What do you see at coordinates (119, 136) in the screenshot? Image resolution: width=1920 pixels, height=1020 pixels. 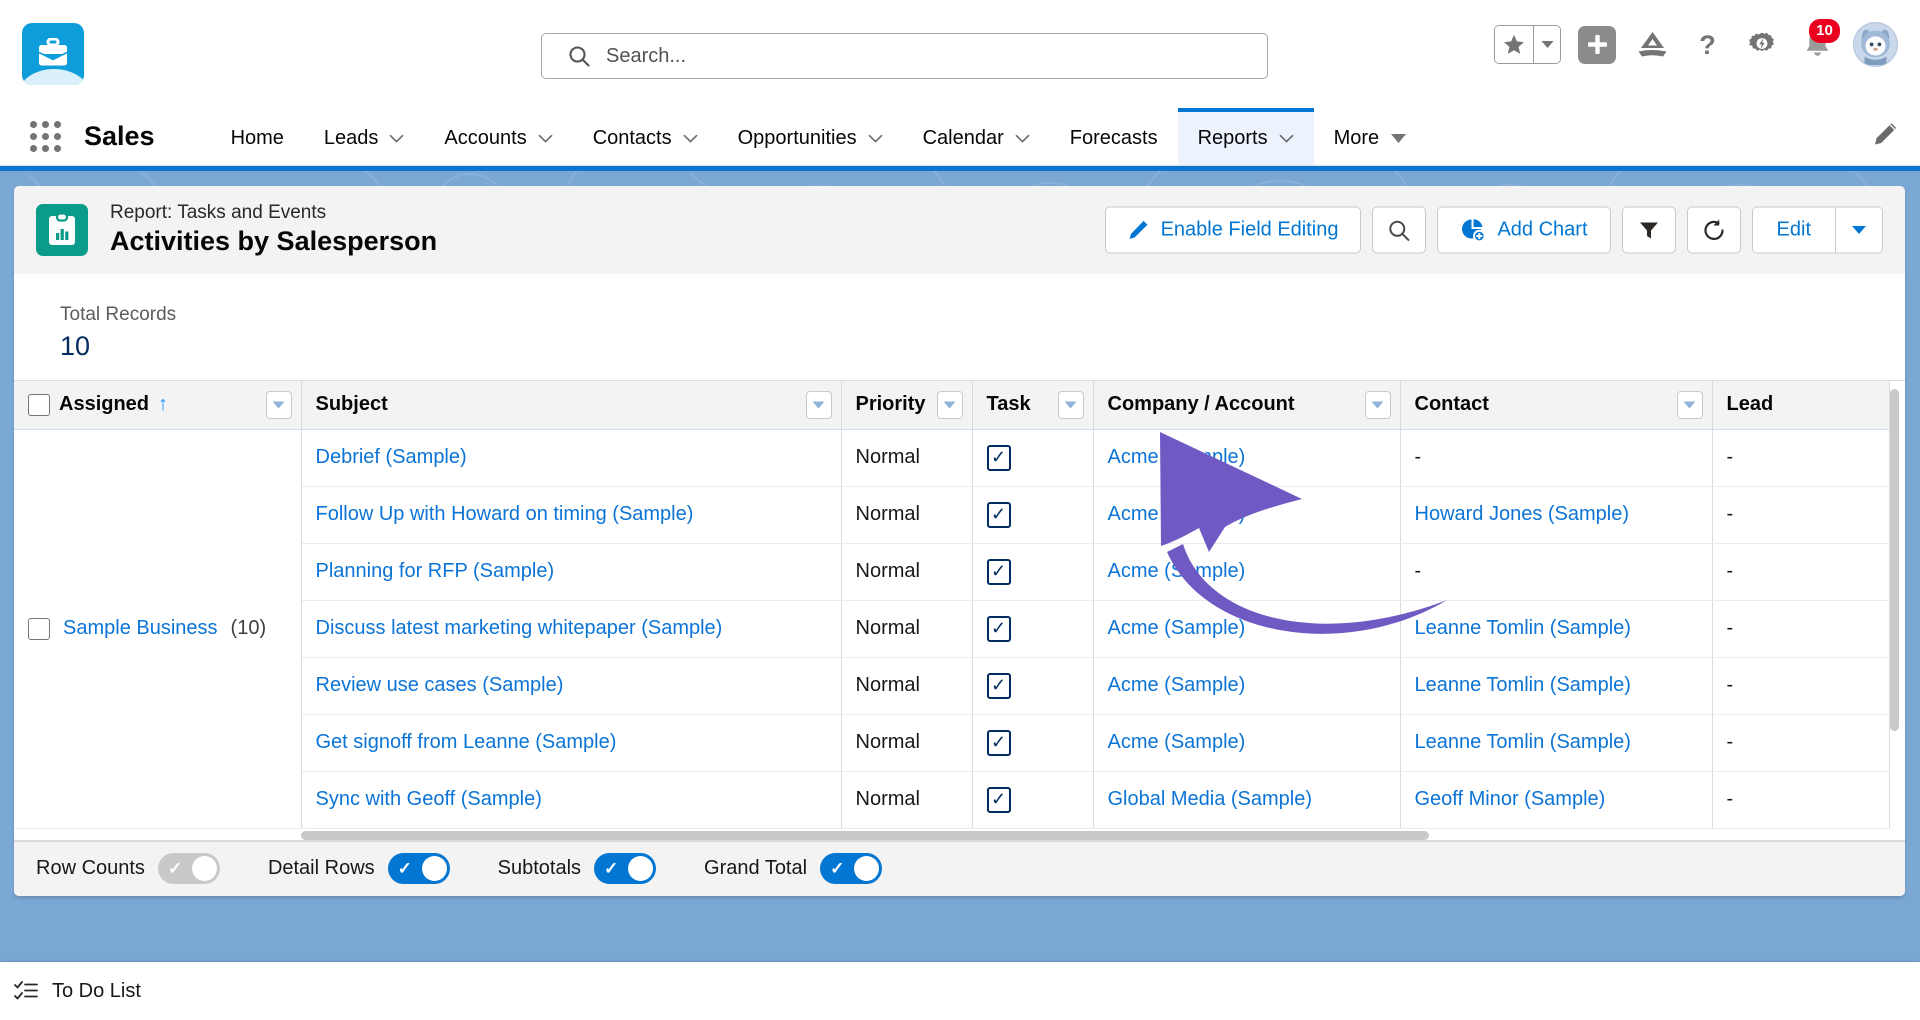 I see `current-app-name: Sales` at bounding box center [119, 136].